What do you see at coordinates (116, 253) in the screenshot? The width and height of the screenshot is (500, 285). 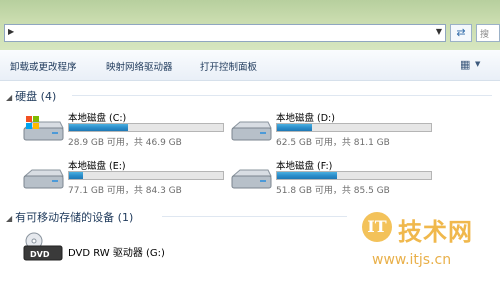 I see `drive-name: DVD RW 驱动器 (G:)` at bounding box center [116, 253].